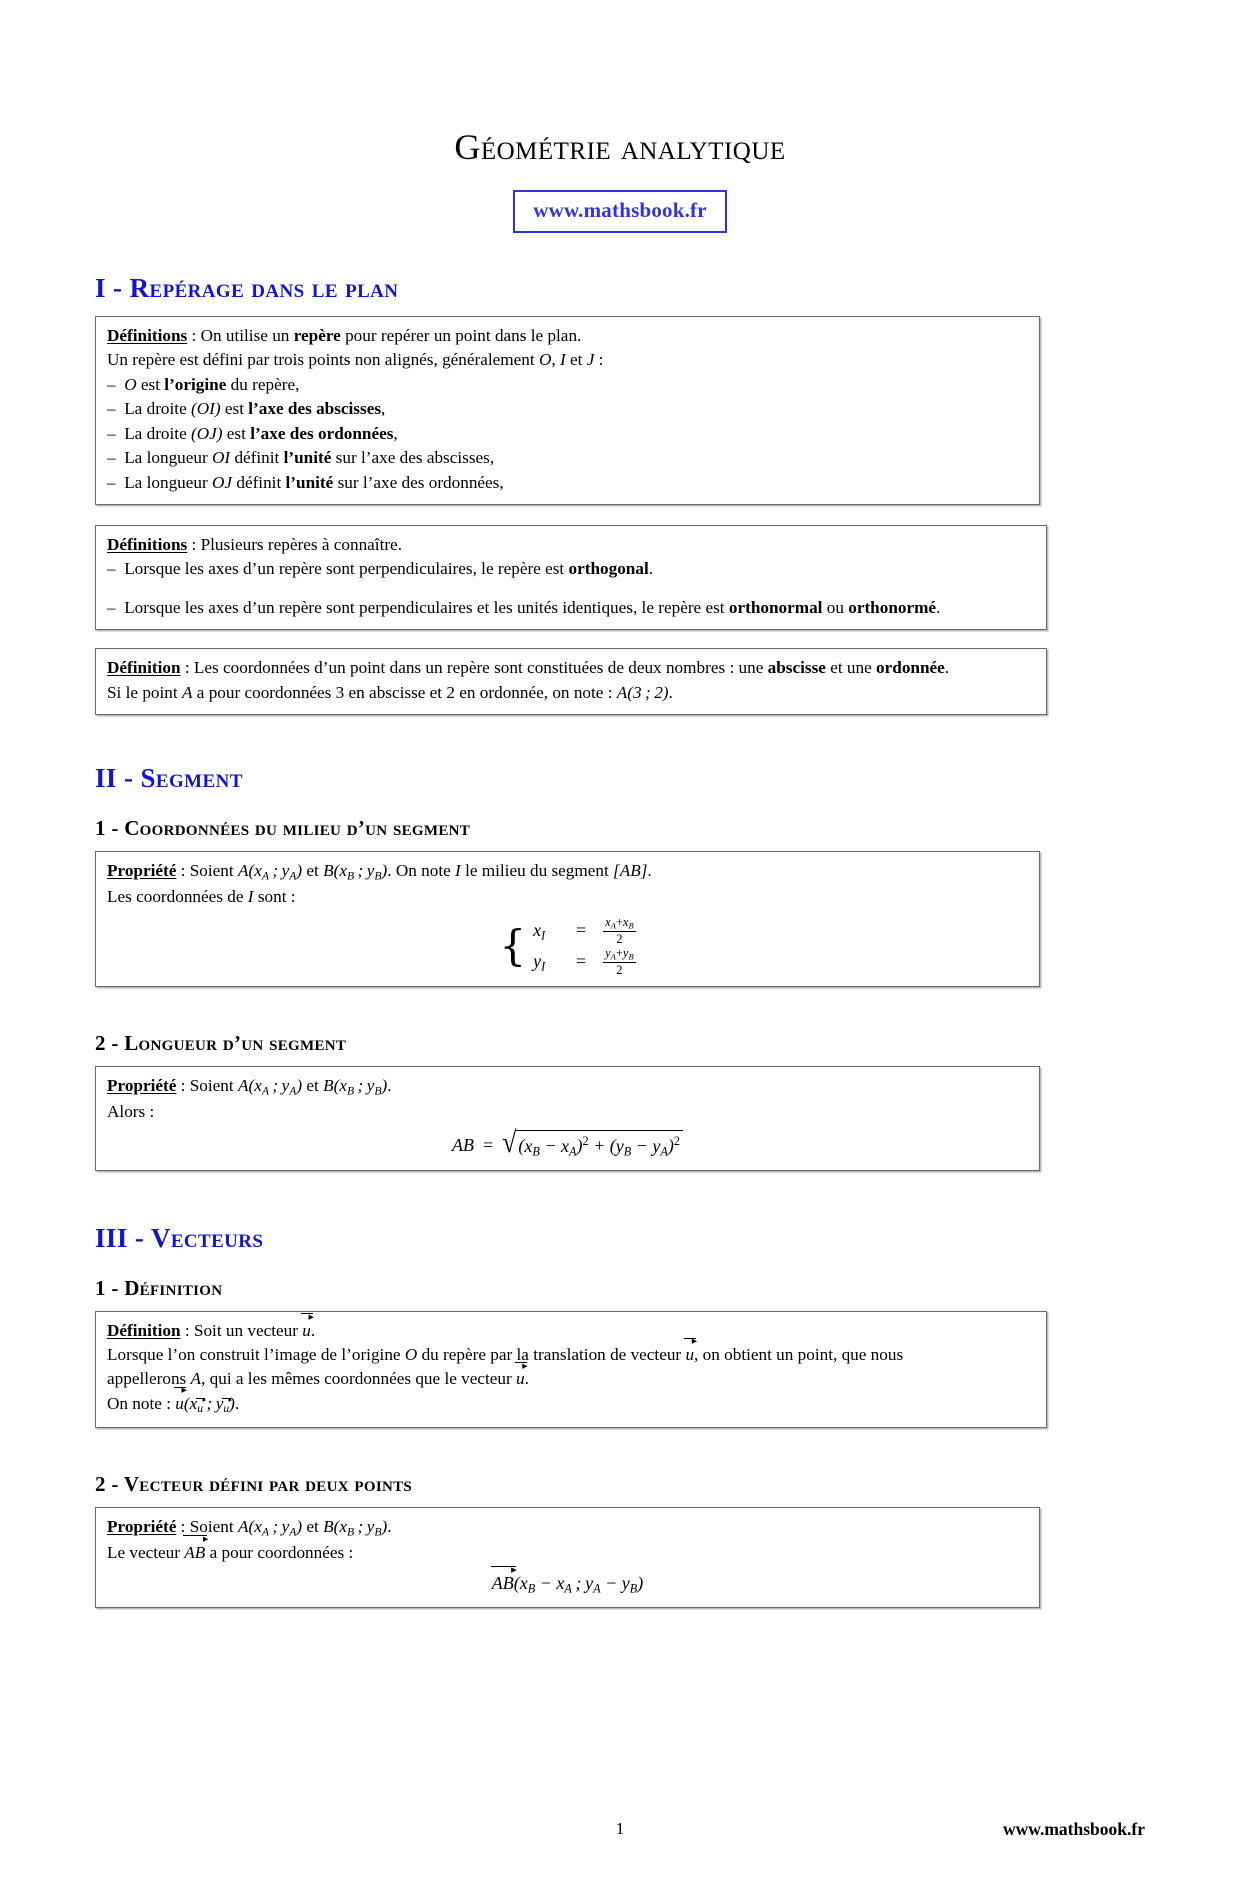 Image resolution: width=1240 pixels, height=1879 pixels. What do you see at coordinates (109, 1483) in the screenshot?
I see `subsection-number: 2 -` at bounding box center [109, 1483].